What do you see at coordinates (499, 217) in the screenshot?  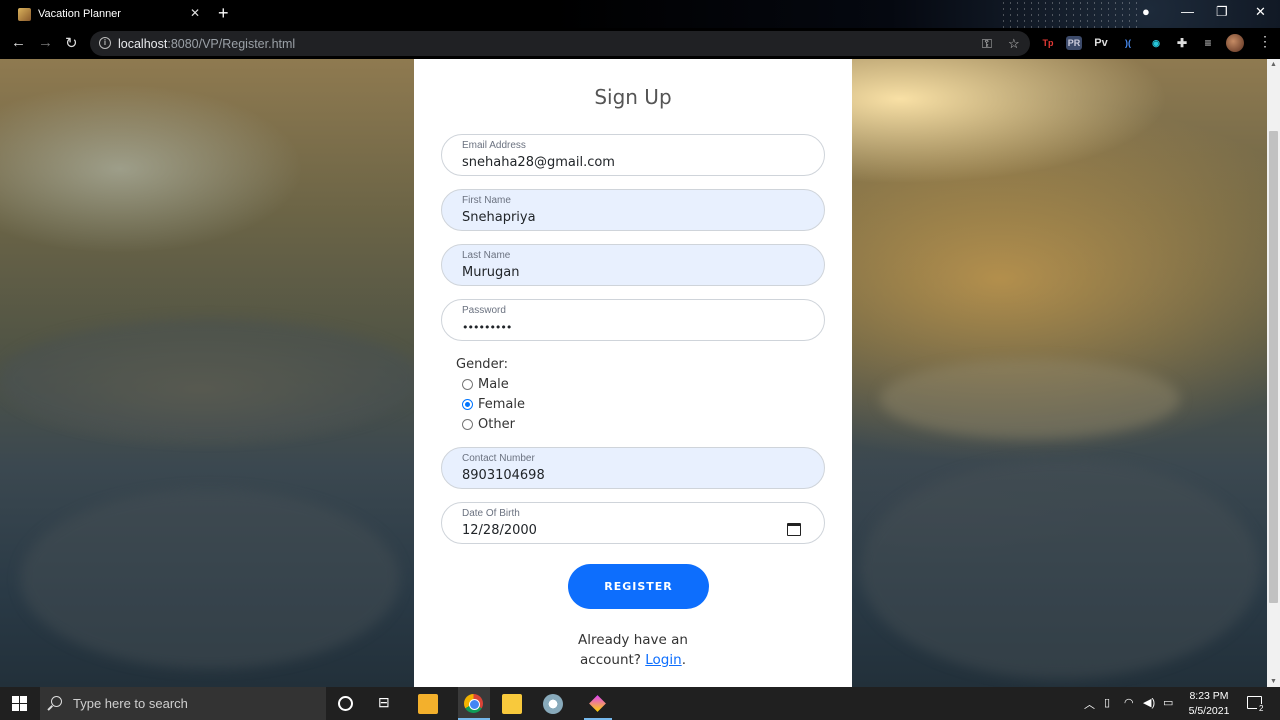 I see `first-name-value: Snehapriya` at bounding box center [499, 217].